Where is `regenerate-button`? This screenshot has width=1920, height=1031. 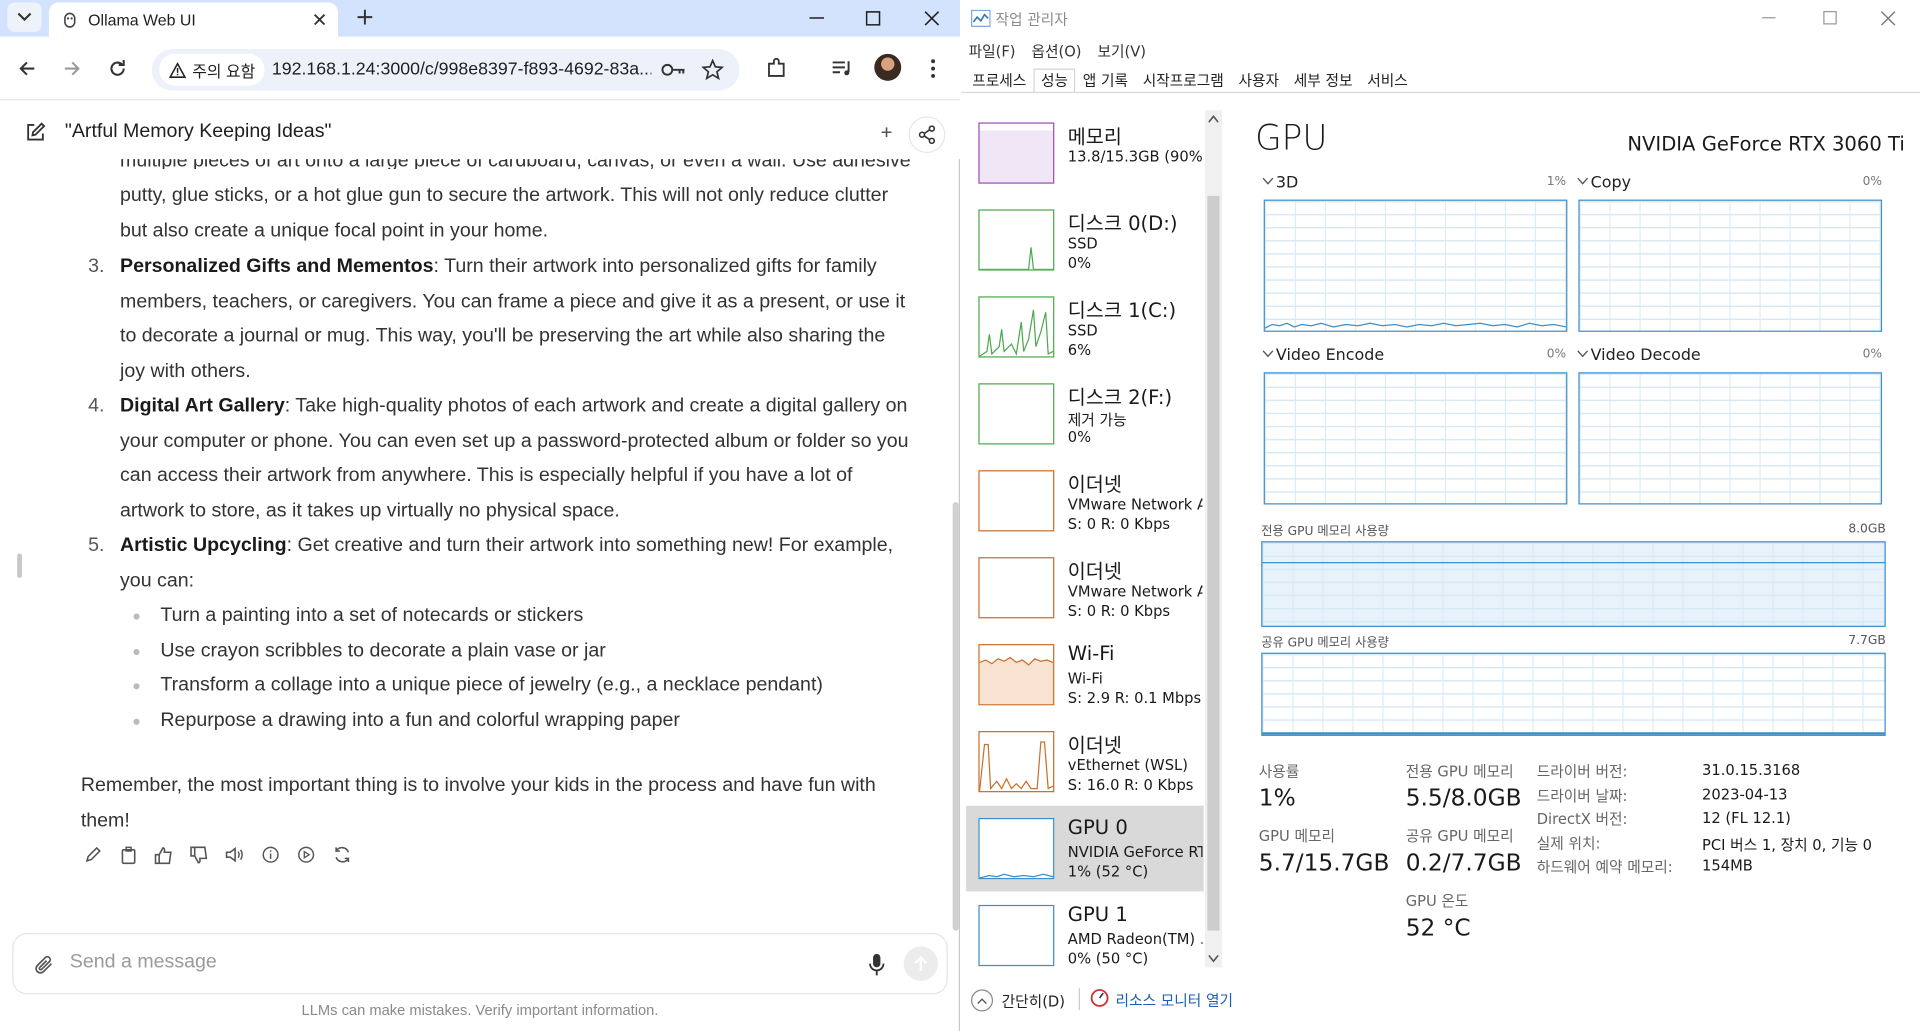 regenerate-button is located at coordinates (341, 854).